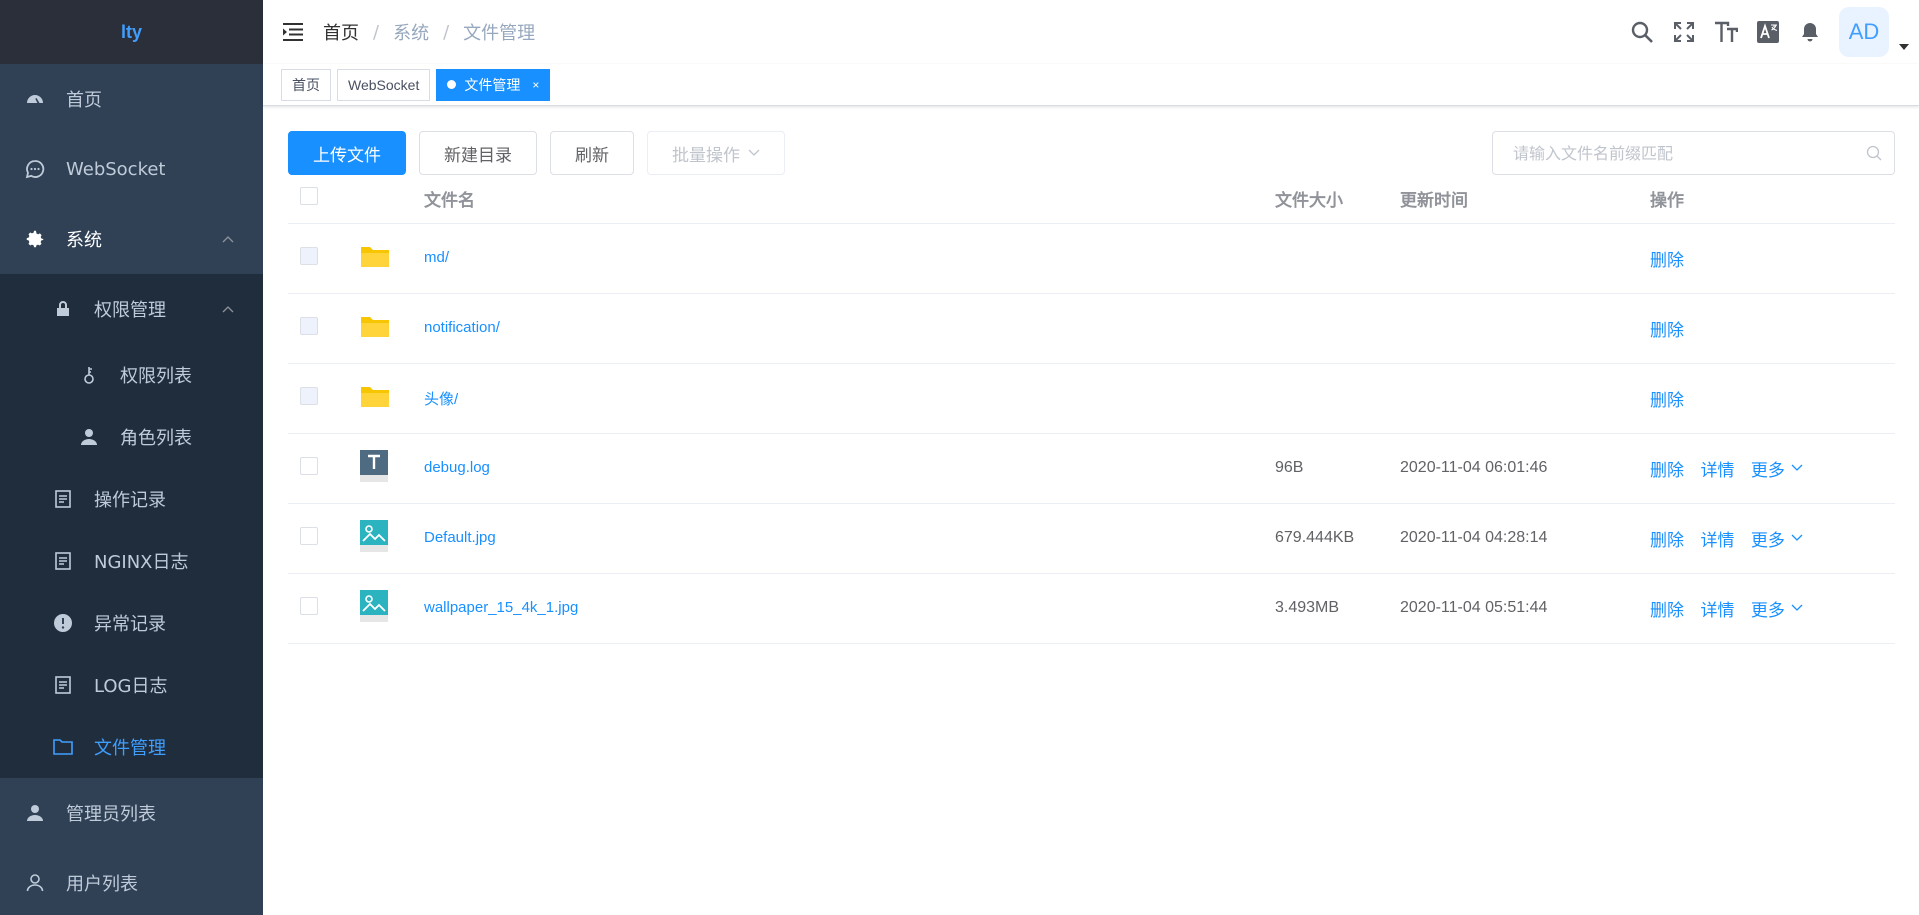 The height and width of the screenshot is (915, 1919). I want to click on avatar-dropdown-caret, so click(1904, 32).